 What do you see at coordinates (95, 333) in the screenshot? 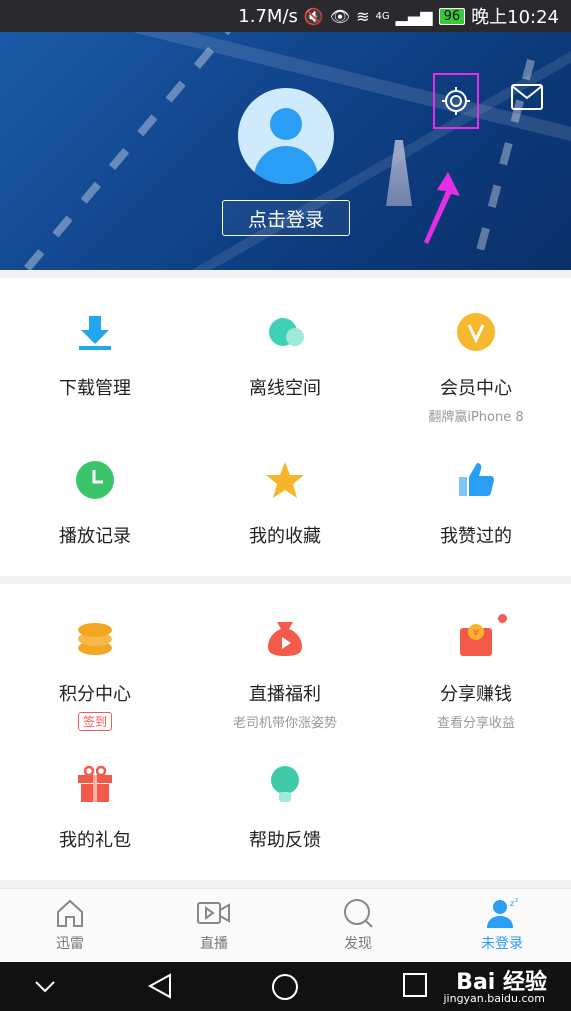
I see `download-icon` at bounding box center [95, 333].